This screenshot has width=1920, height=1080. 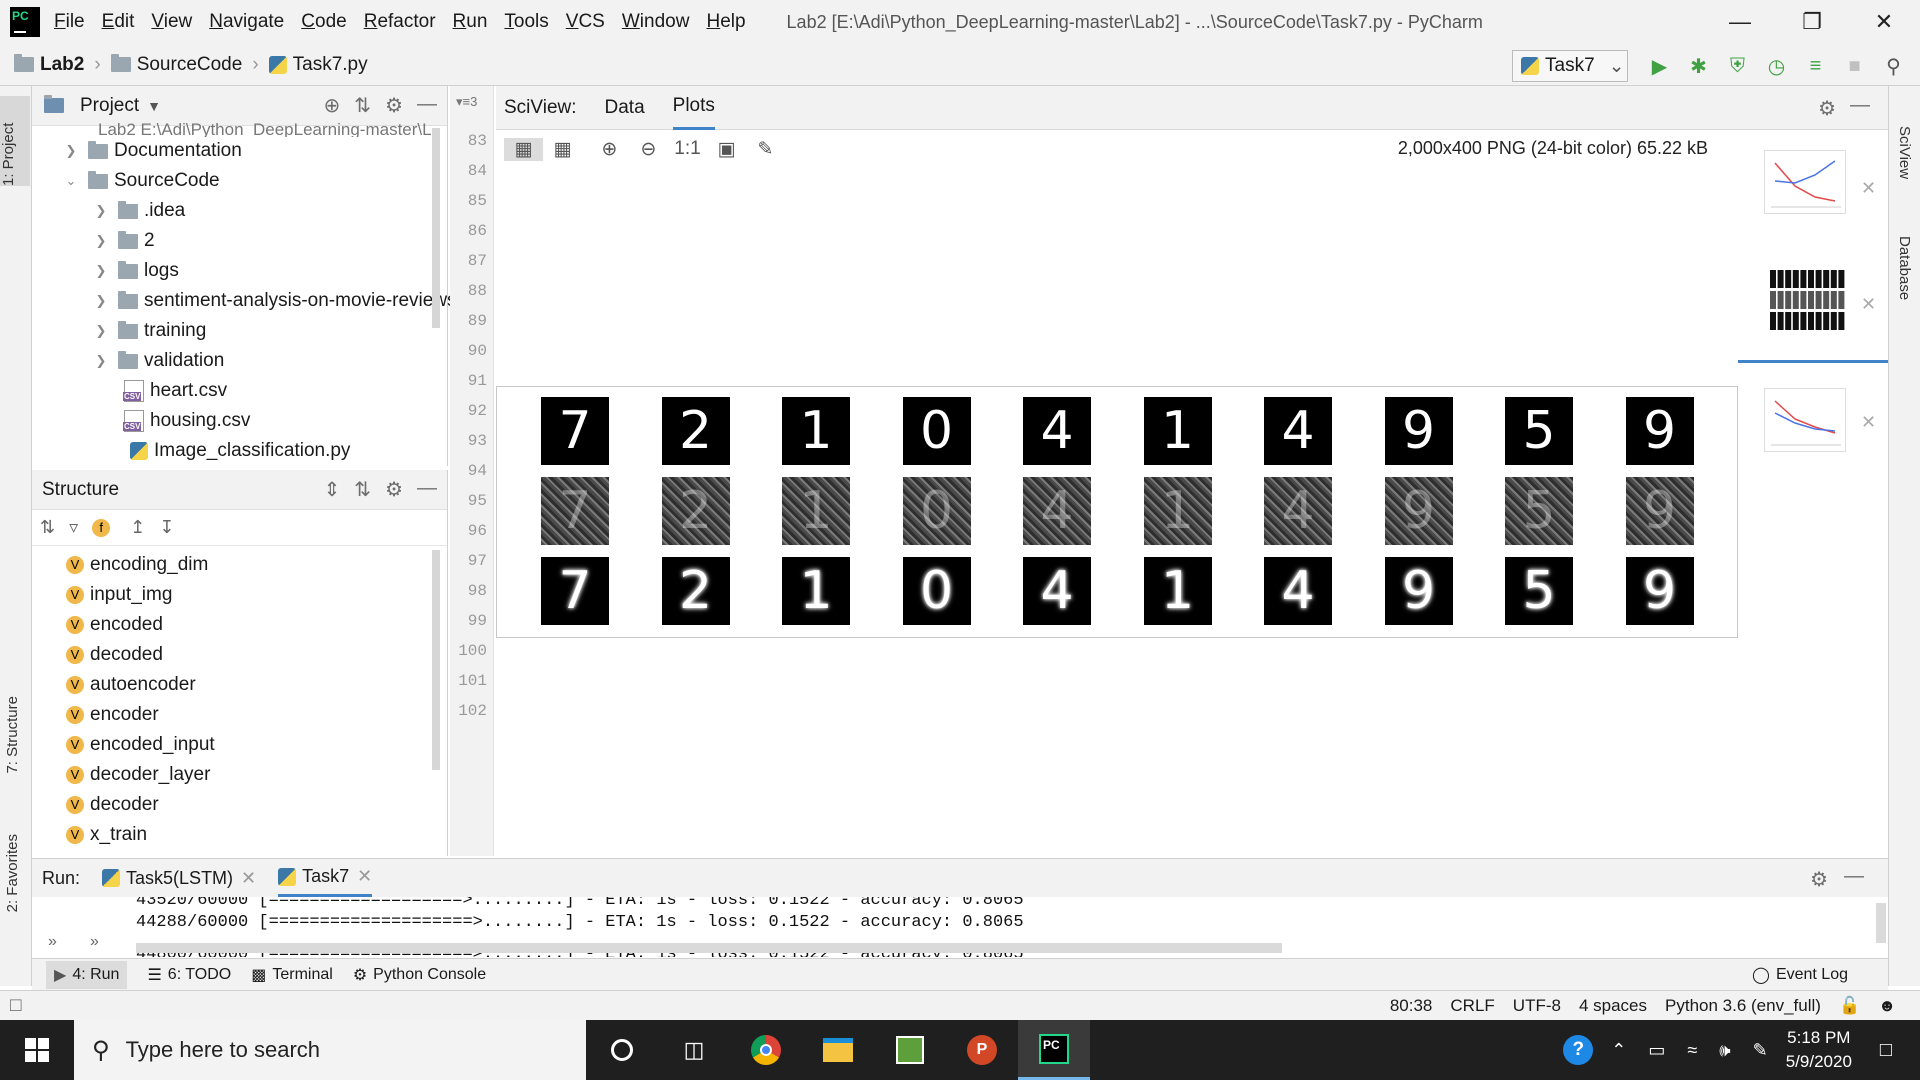 What do you see at coordinates (158, 361) in the screenshot?
I see `tree-item-validation: ❯ validation` at bounding box center [158, 361].